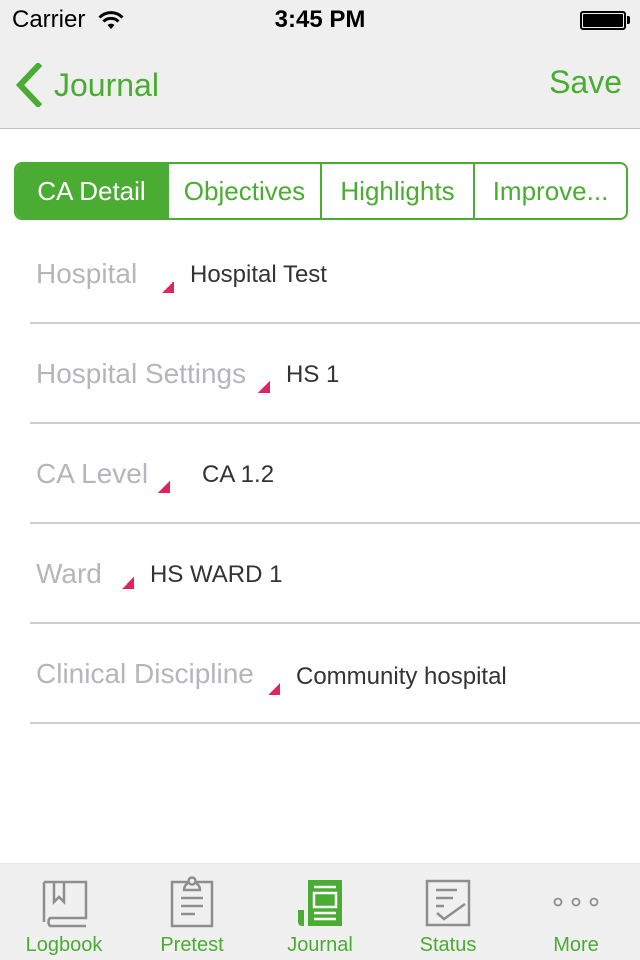  Describe the element at coordinates (628, 20) in the screenshot. I see `battery-tip` at that location.